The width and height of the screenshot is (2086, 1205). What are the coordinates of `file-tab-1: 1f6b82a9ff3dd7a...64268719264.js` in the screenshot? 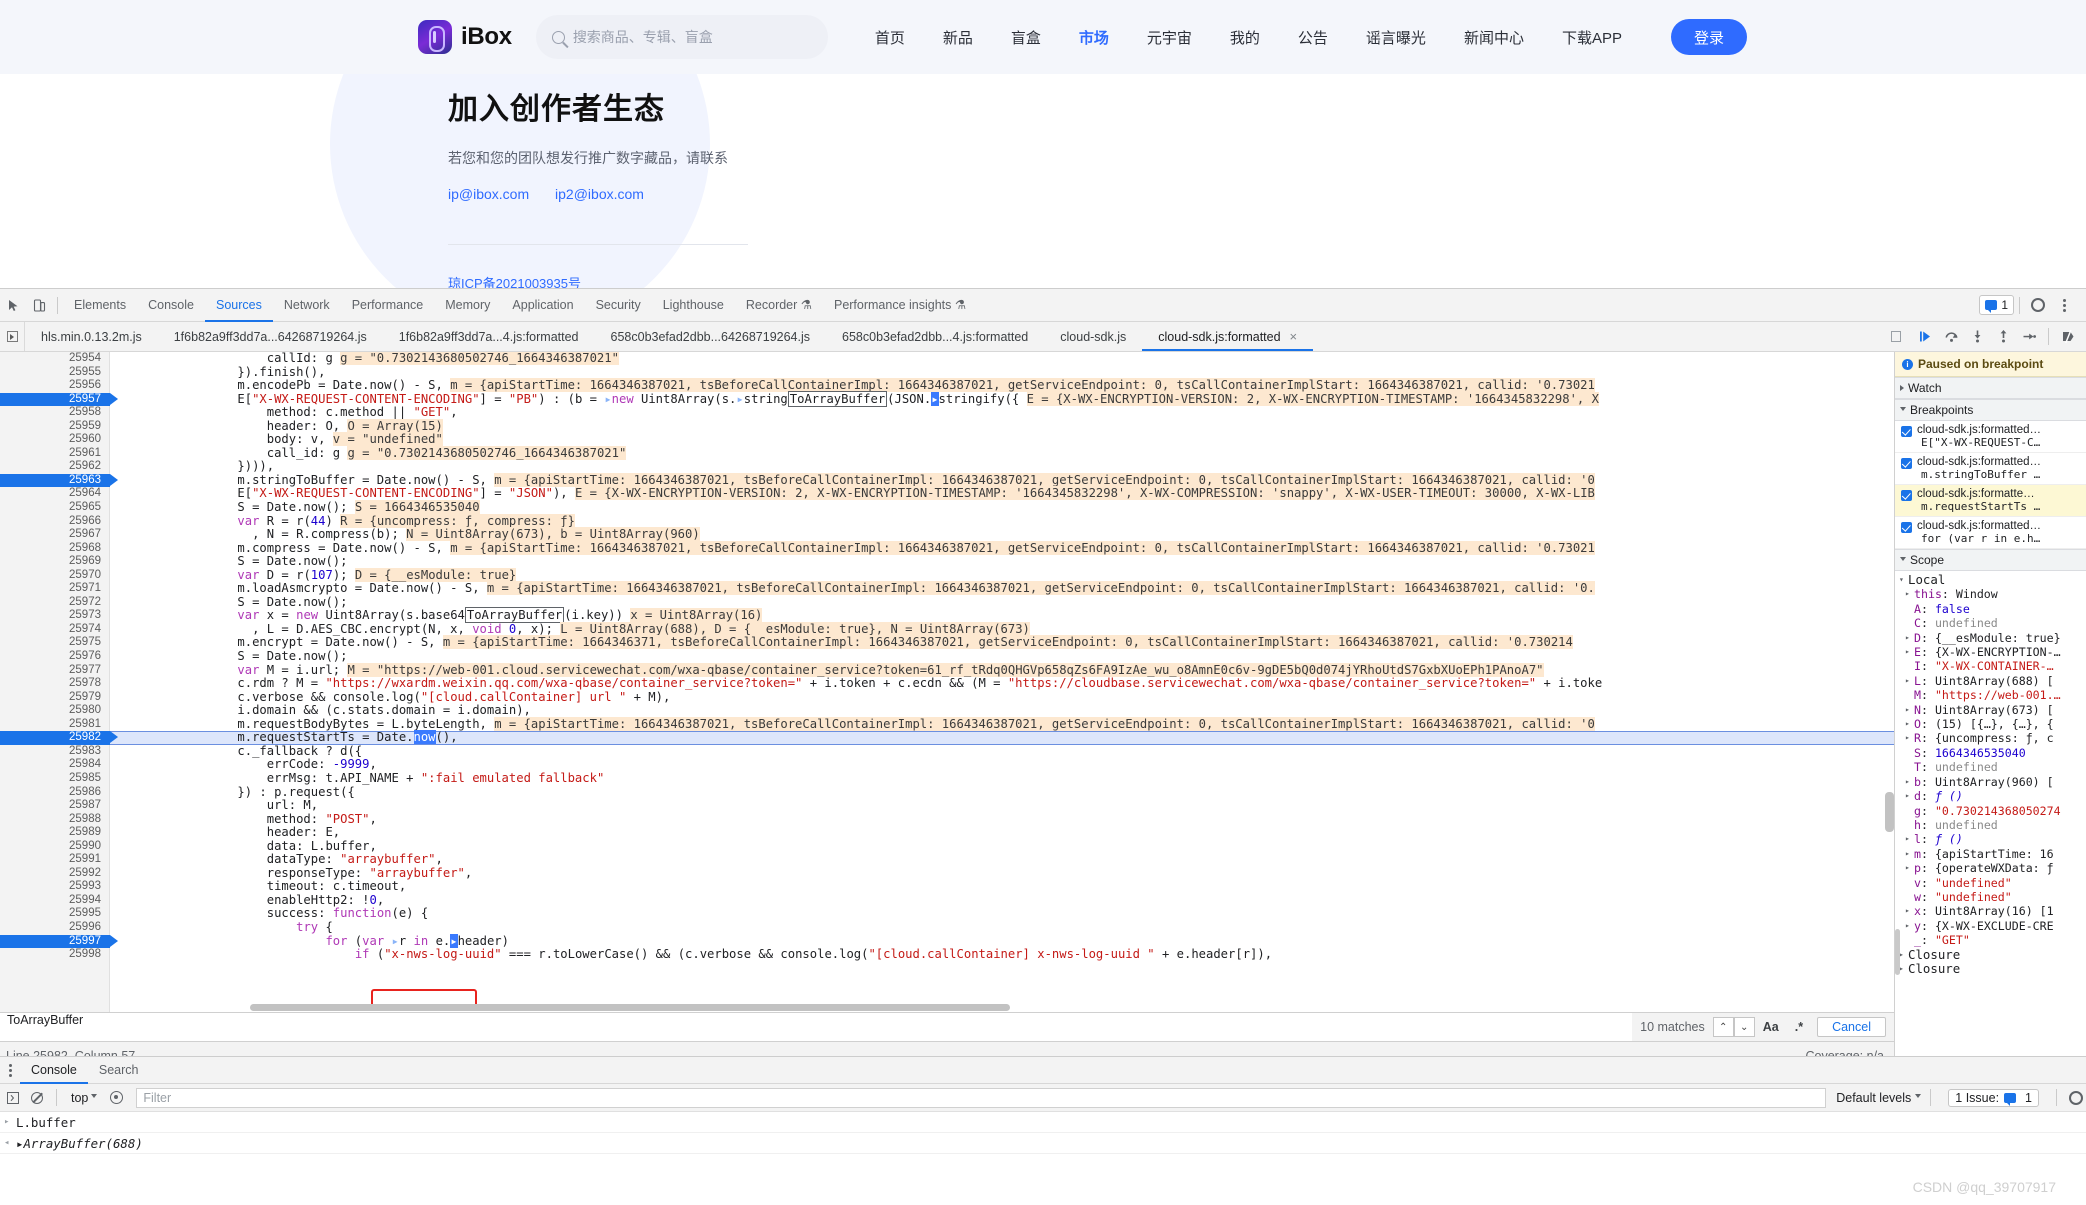 It's located at (270, 336).